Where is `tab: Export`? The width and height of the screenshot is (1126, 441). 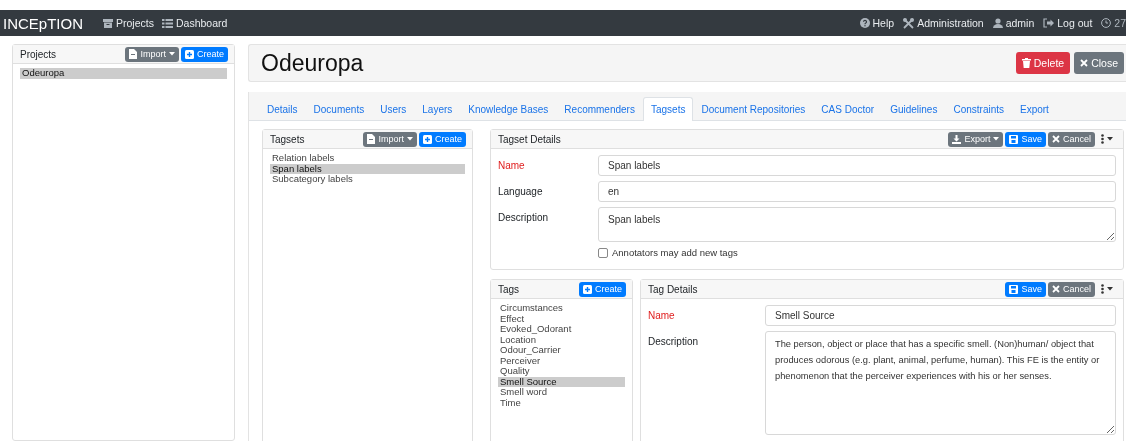
tab: Export is located at coordinates (1034, 109).